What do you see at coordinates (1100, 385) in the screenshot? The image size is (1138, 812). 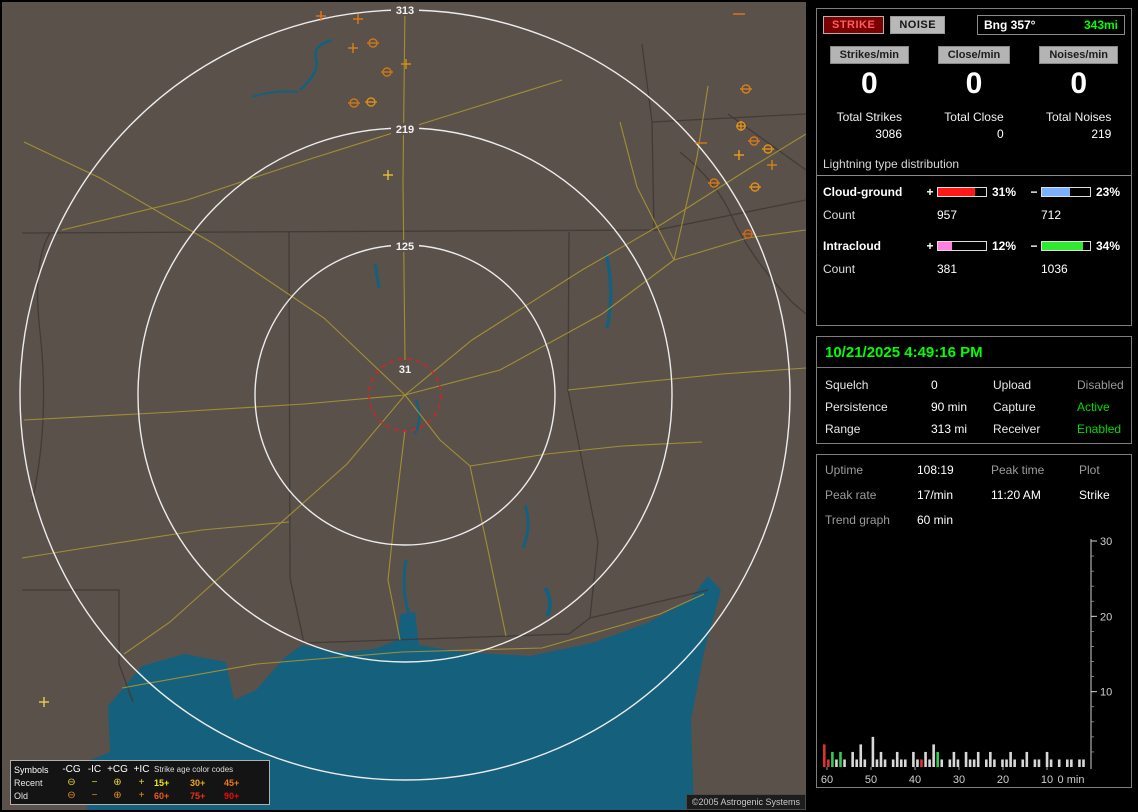 I see `upload-status: Disabled` at bounding box center [1100, 385].